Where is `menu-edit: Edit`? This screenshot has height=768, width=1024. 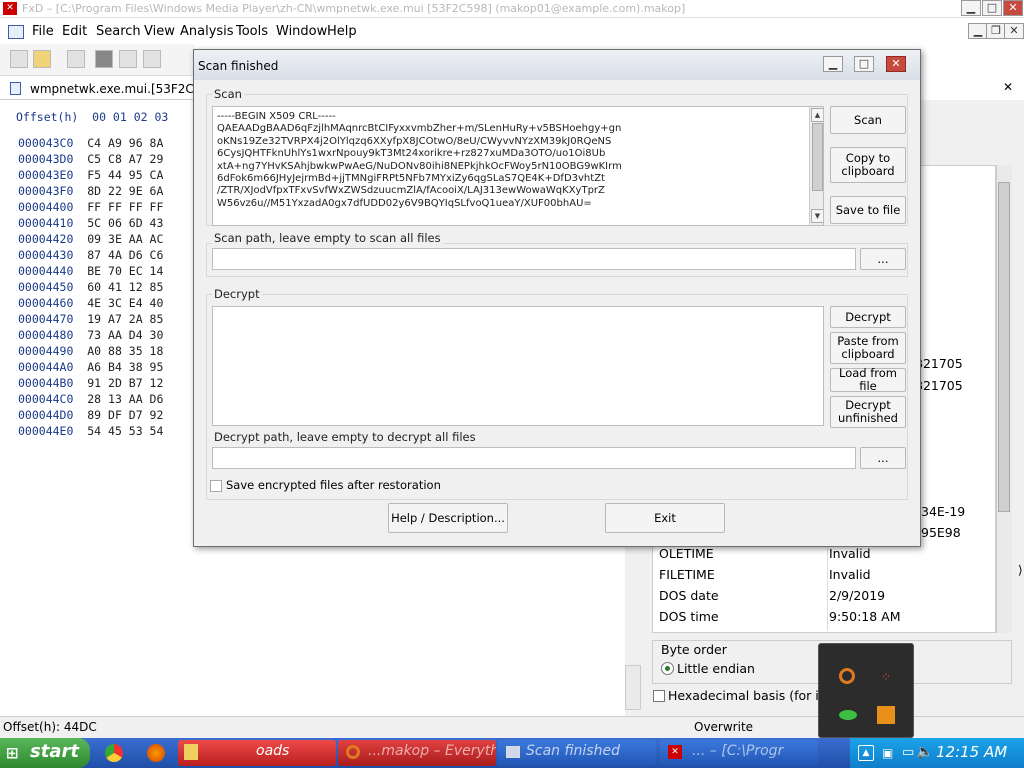 menu-edit: Edit is located at coordinates (74, 31).